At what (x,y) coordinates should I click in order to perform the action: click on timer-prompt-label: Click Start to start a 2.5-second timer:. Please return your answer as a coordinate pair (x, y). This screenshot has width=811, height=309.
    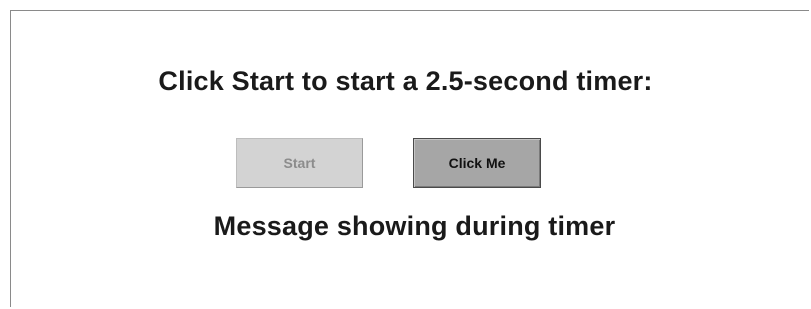
    Looking at the image, I should click on (405, 81).